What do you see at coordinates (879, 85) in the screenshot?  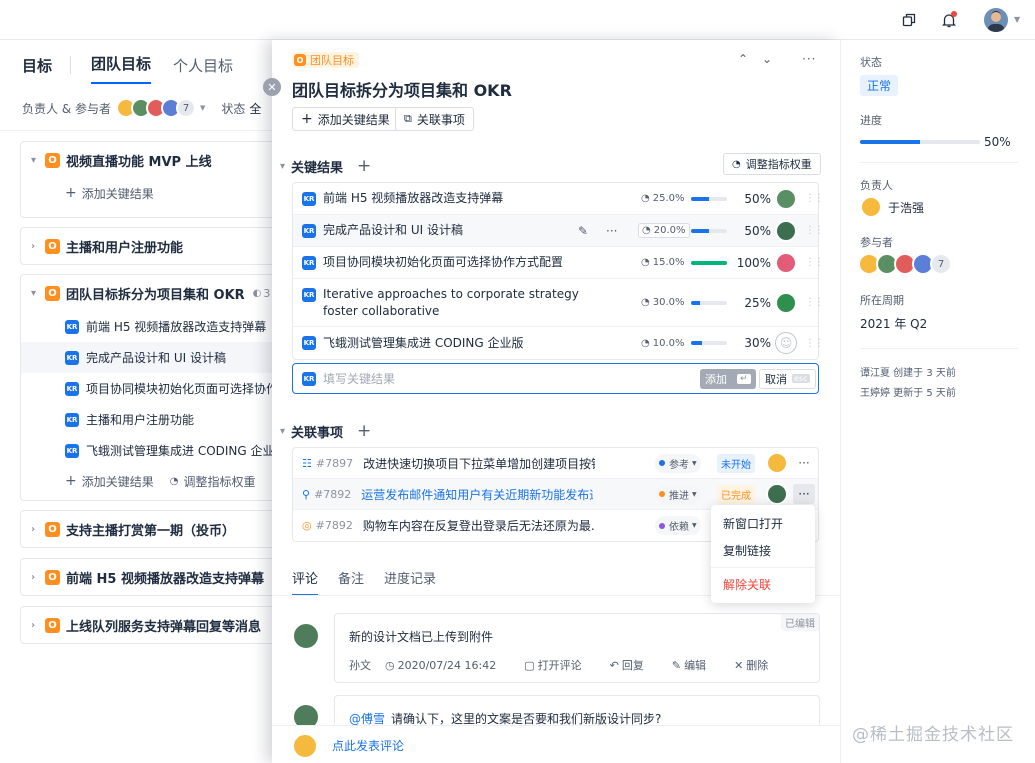 I see `status-badge: 正常` at bounding box center [879, 85].